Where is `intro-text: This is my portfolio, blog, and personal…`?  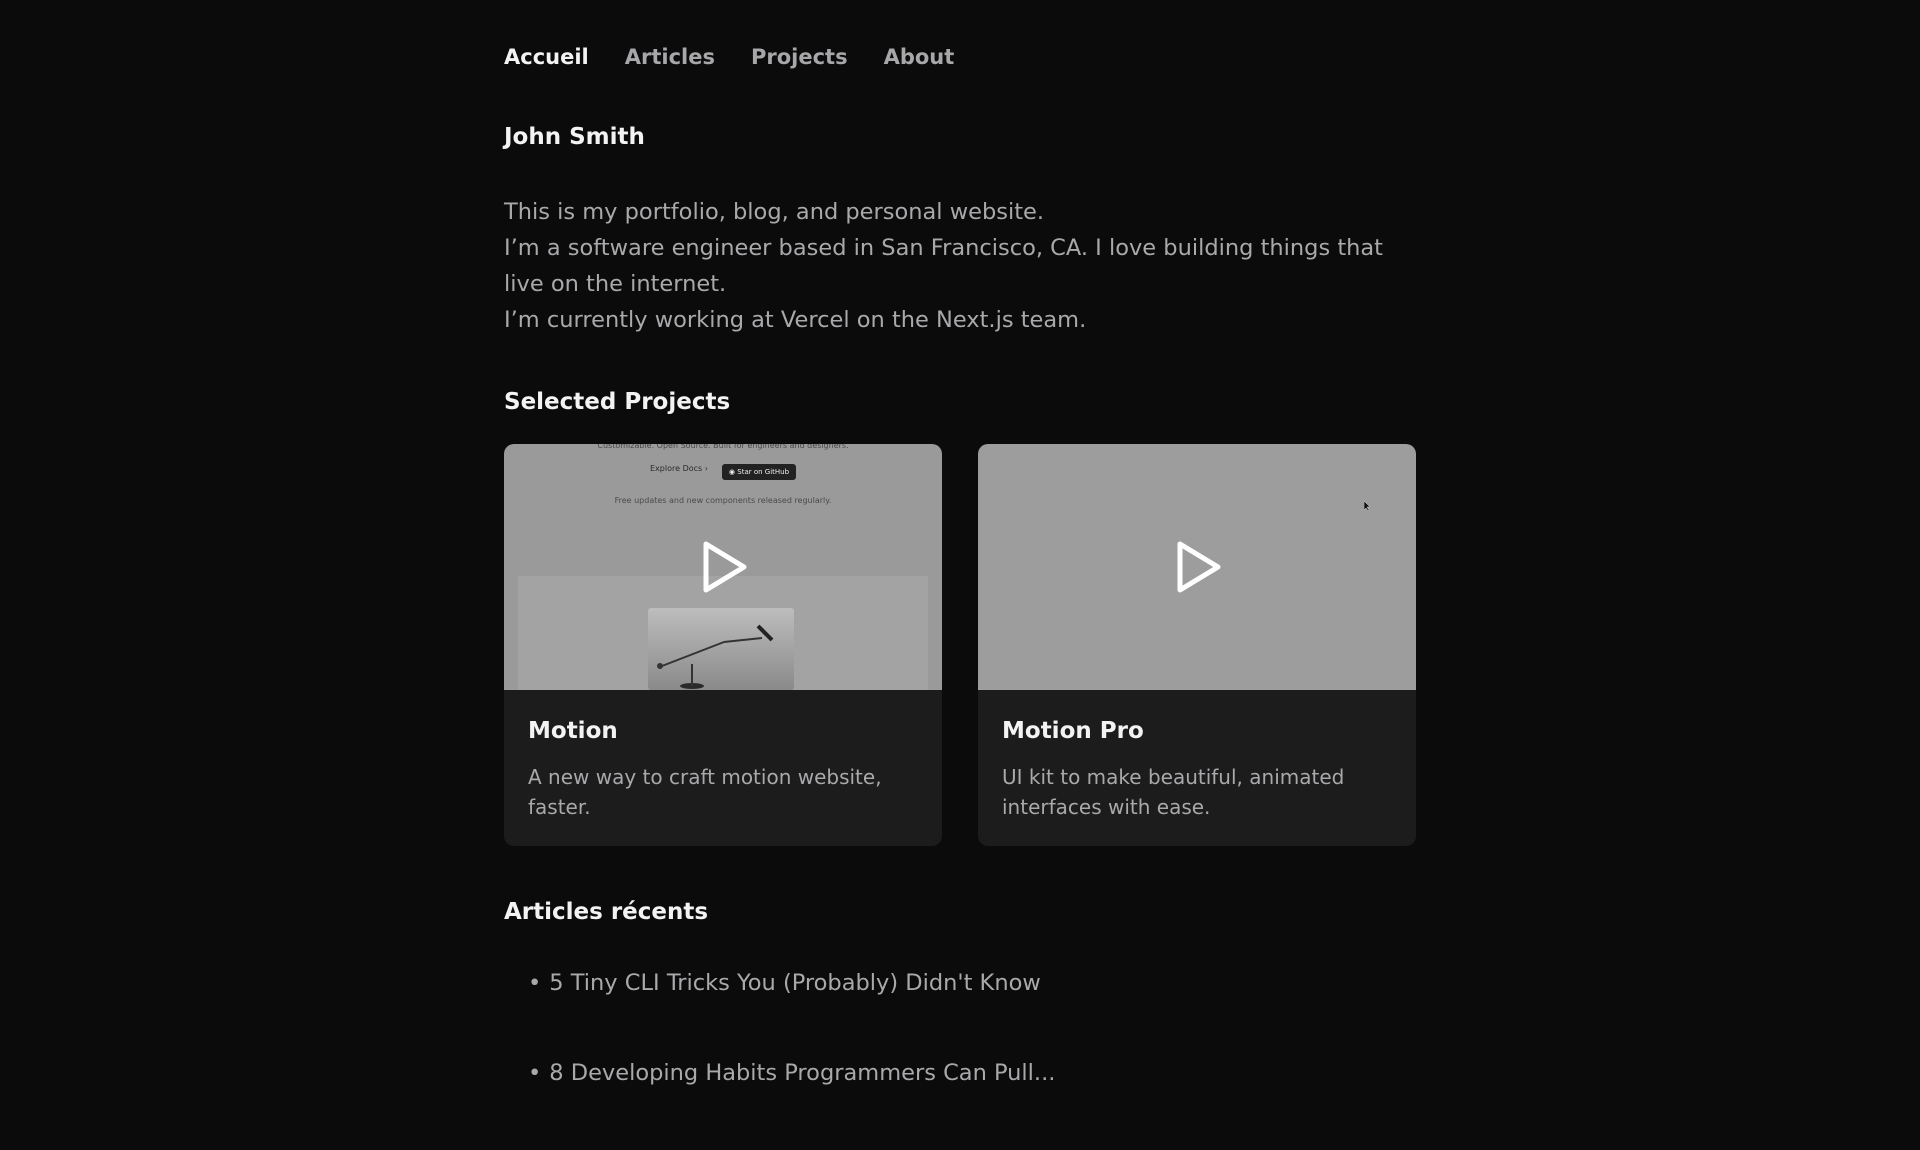
intro-text: This is my portfolio, blog, and personal… is located at coordinates (960, 266).